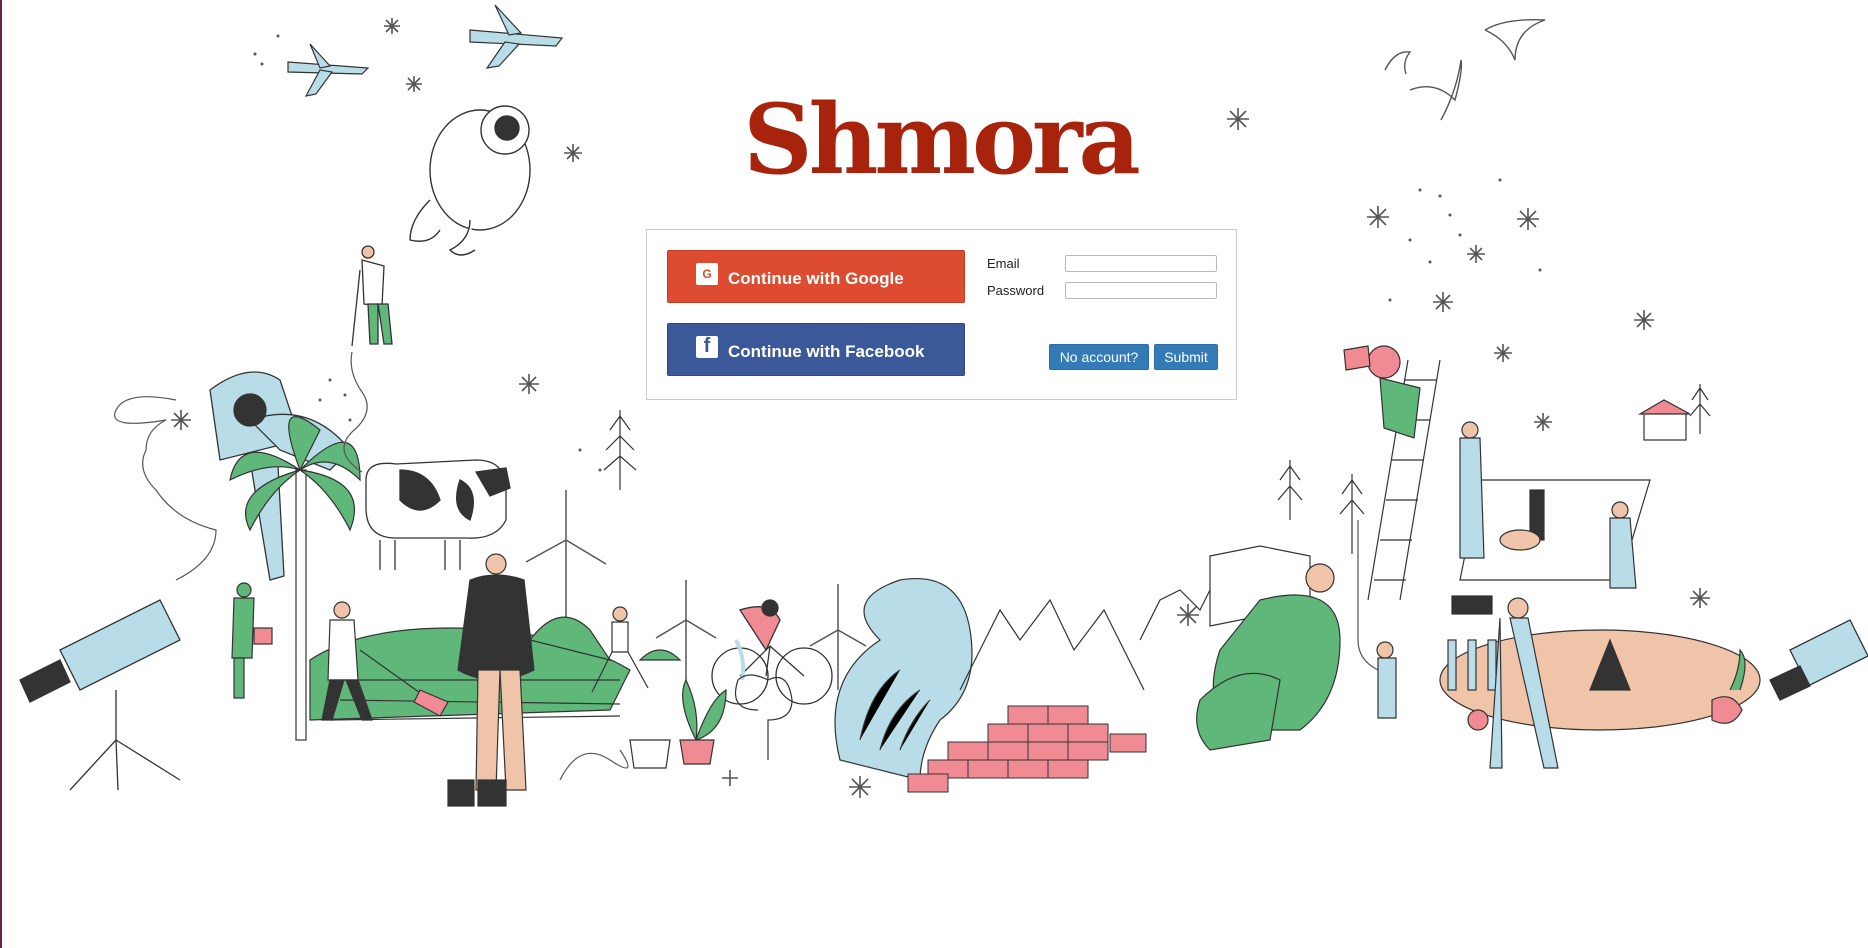 This screenshot has width=1868, height=948. I want to click on facebook-button-label: Continue with Facebook, so click(826, 351).